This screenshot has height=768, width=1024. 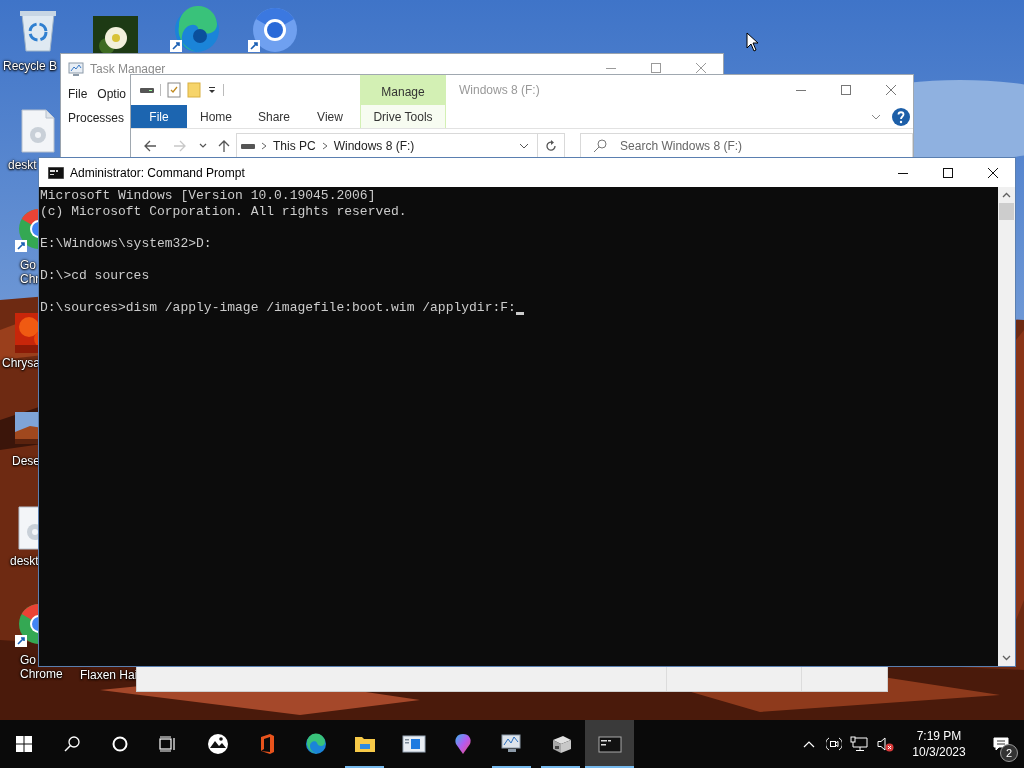 What do you see at coordinates (413, 744) in the screenshot?
I see `window-icon` at bounding box center [413, 744].